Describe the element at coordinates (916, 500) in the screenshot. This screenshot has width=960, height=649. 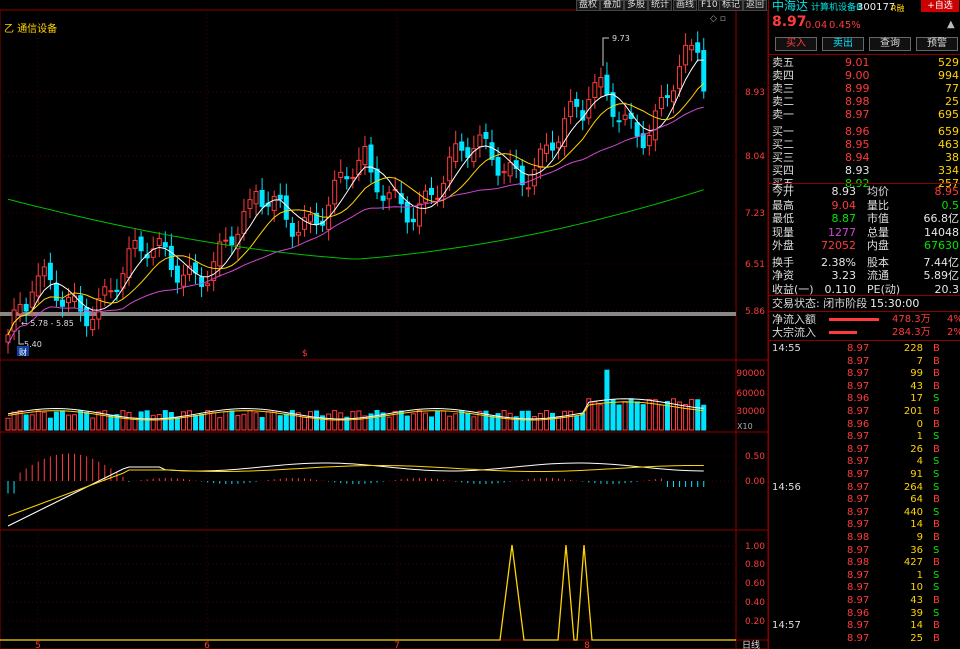
I see `tick-volume: 64` at that location.